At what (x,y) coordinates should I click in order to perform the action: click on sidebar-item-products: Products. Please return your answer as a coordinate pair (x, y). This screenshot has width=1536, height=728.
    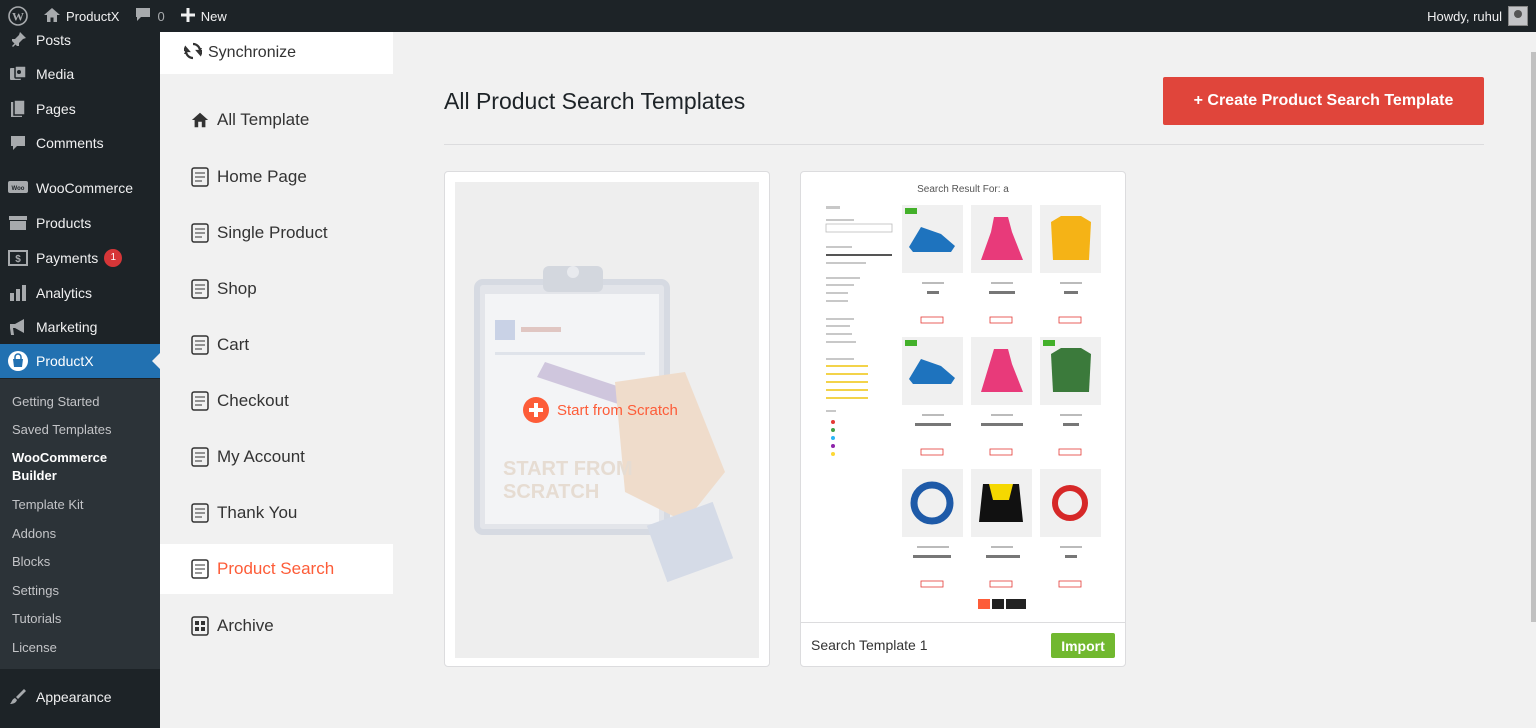
    Looking at the image, I should click on (80, 223).